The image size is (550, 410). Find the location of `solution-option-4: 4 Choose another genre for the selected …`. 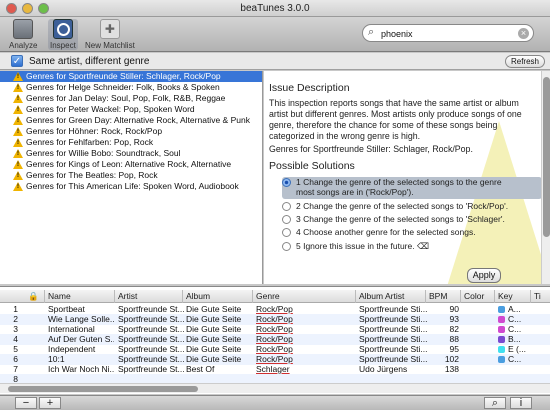

solution-option-4: 4 Choose another genre for the selected … is located at coordinates (407, 232).